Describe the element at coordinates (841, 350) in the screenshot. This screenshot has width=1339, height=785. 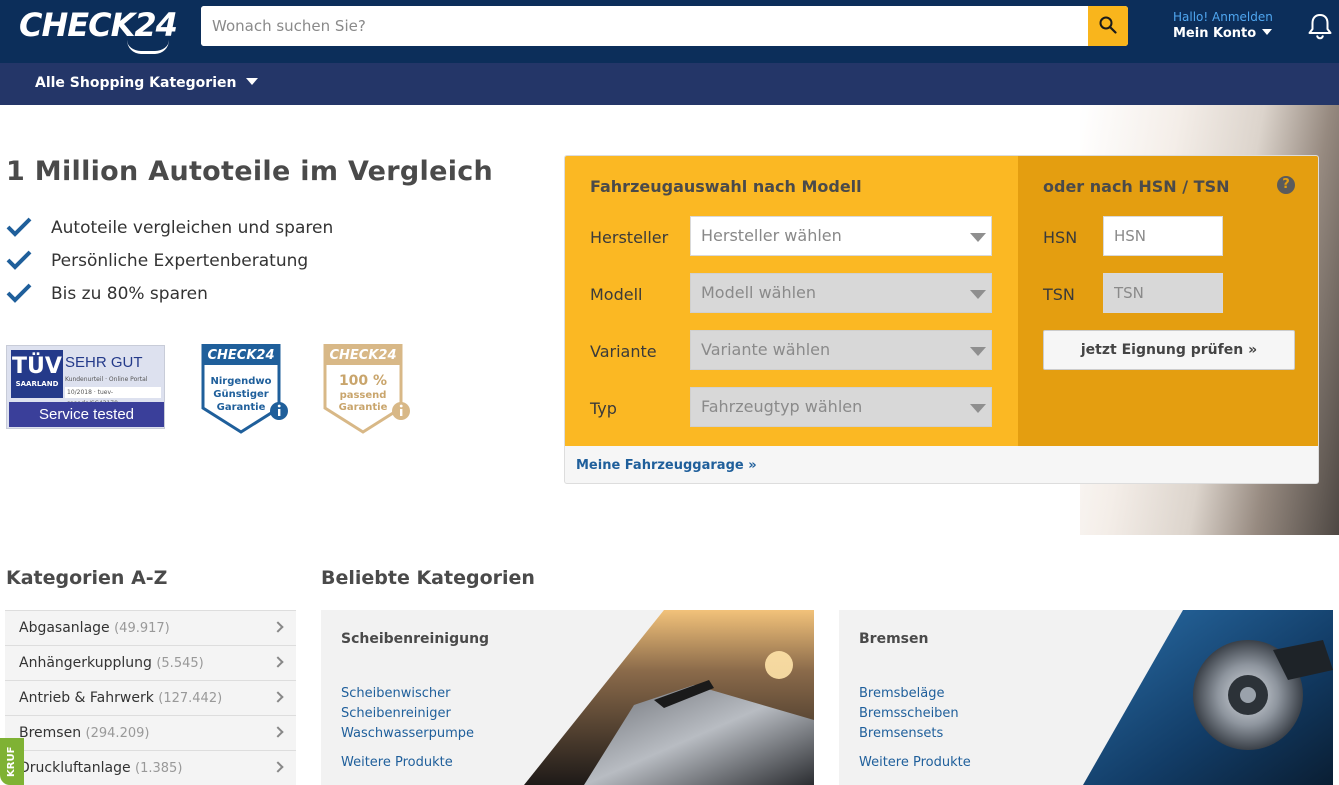
I see `variante-select: Variante wählen` at that location.